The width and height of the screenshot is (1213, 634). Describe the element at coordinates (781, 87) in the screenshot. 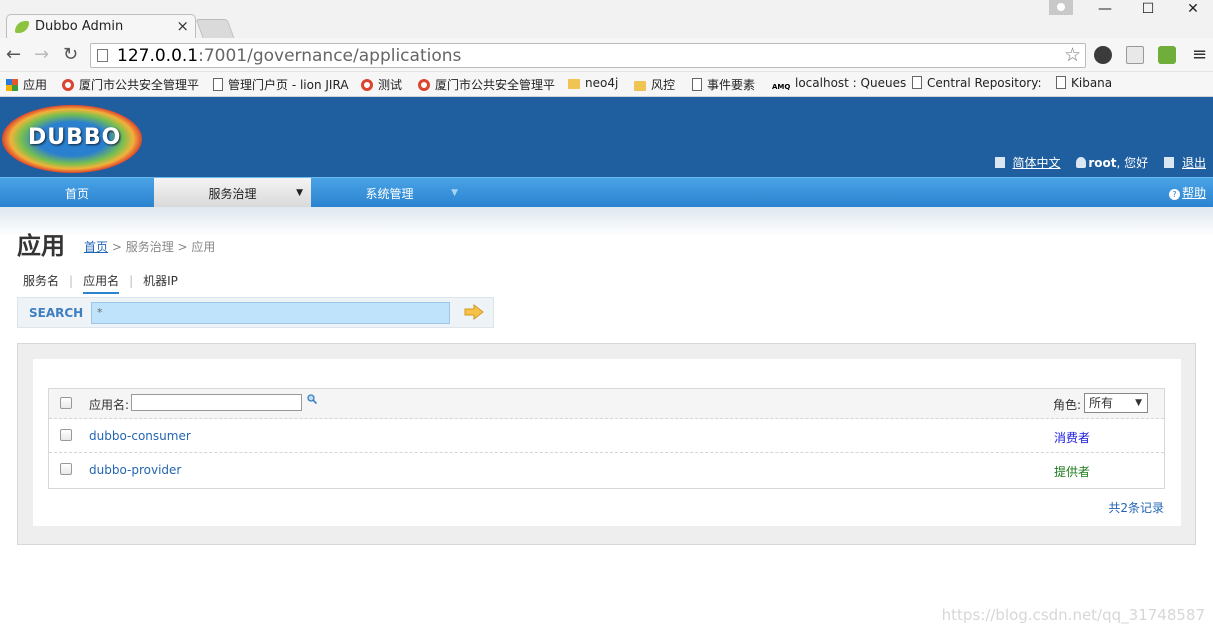

I see `amq-icon: AMQ` at that location.